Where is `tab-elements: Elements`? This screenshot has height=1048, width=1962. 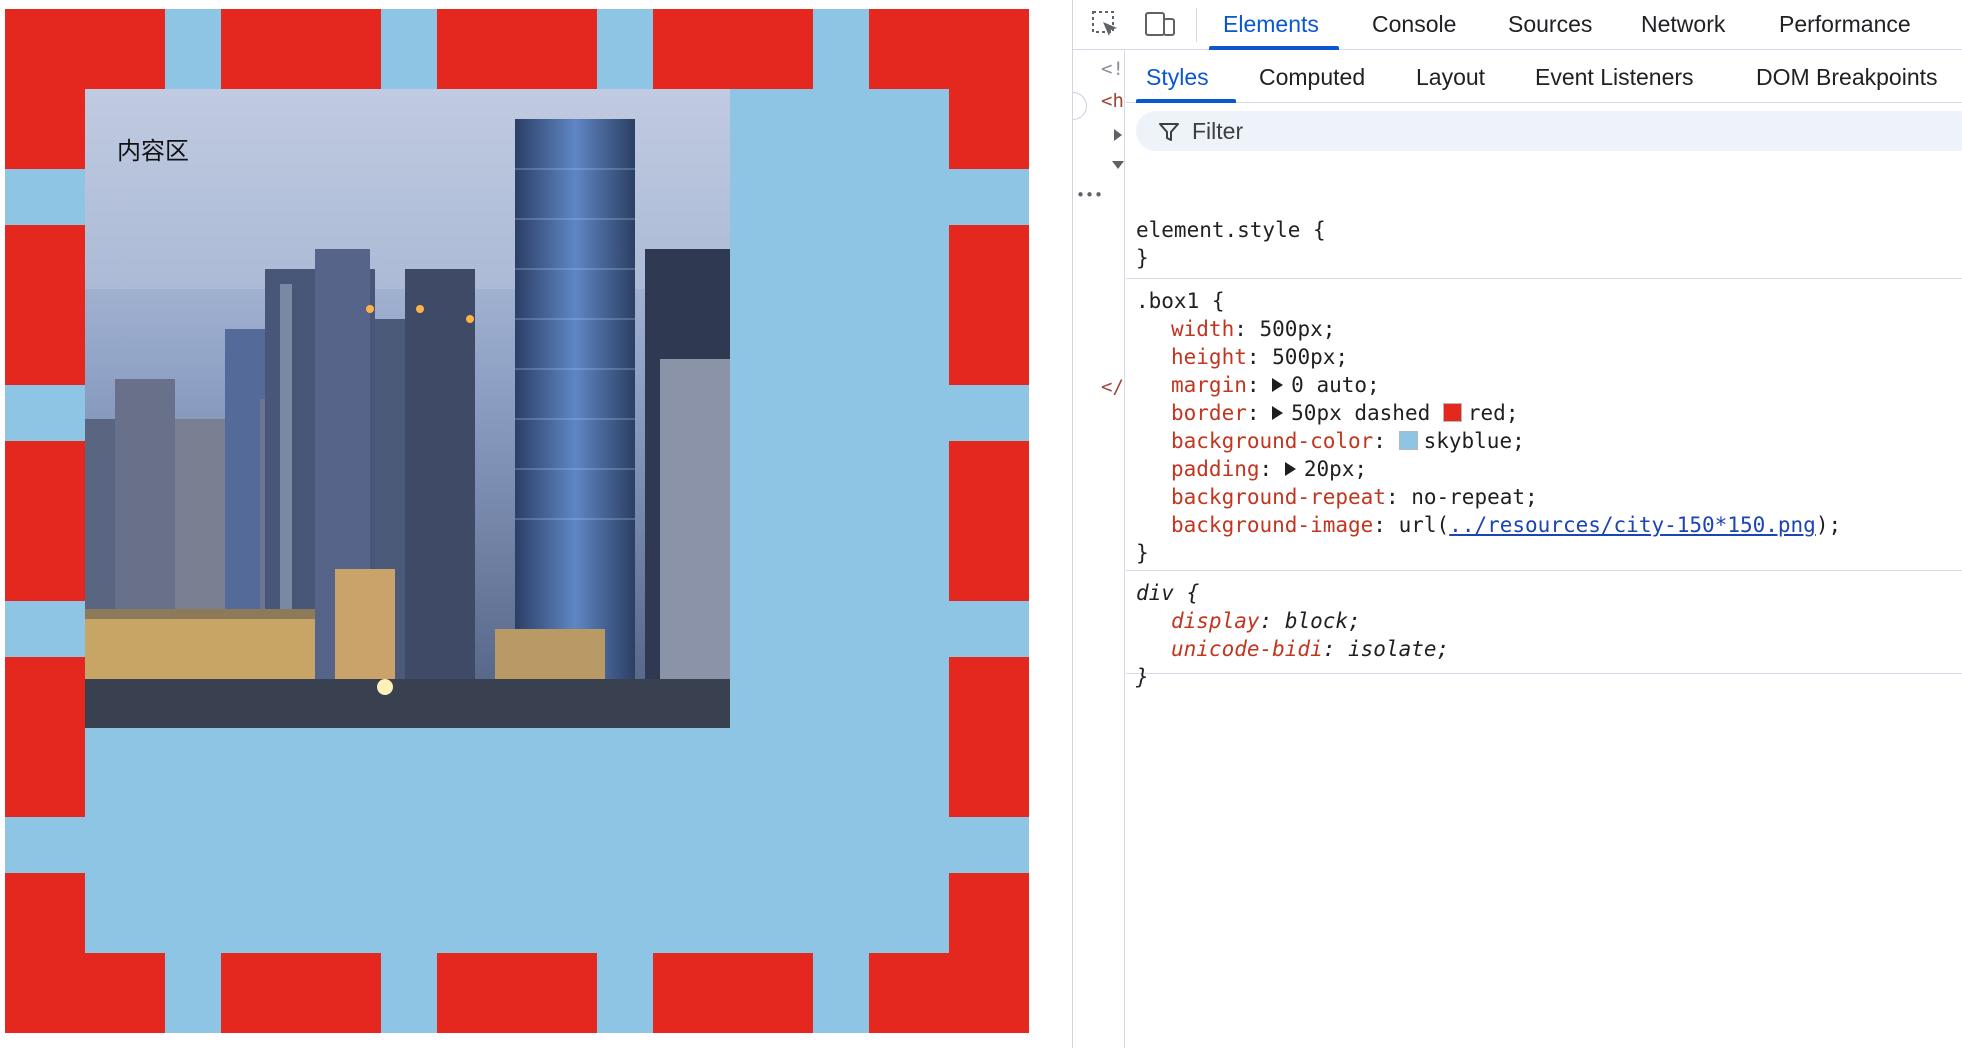 tab-elements: Elements is located at coordinates (1271, 24).